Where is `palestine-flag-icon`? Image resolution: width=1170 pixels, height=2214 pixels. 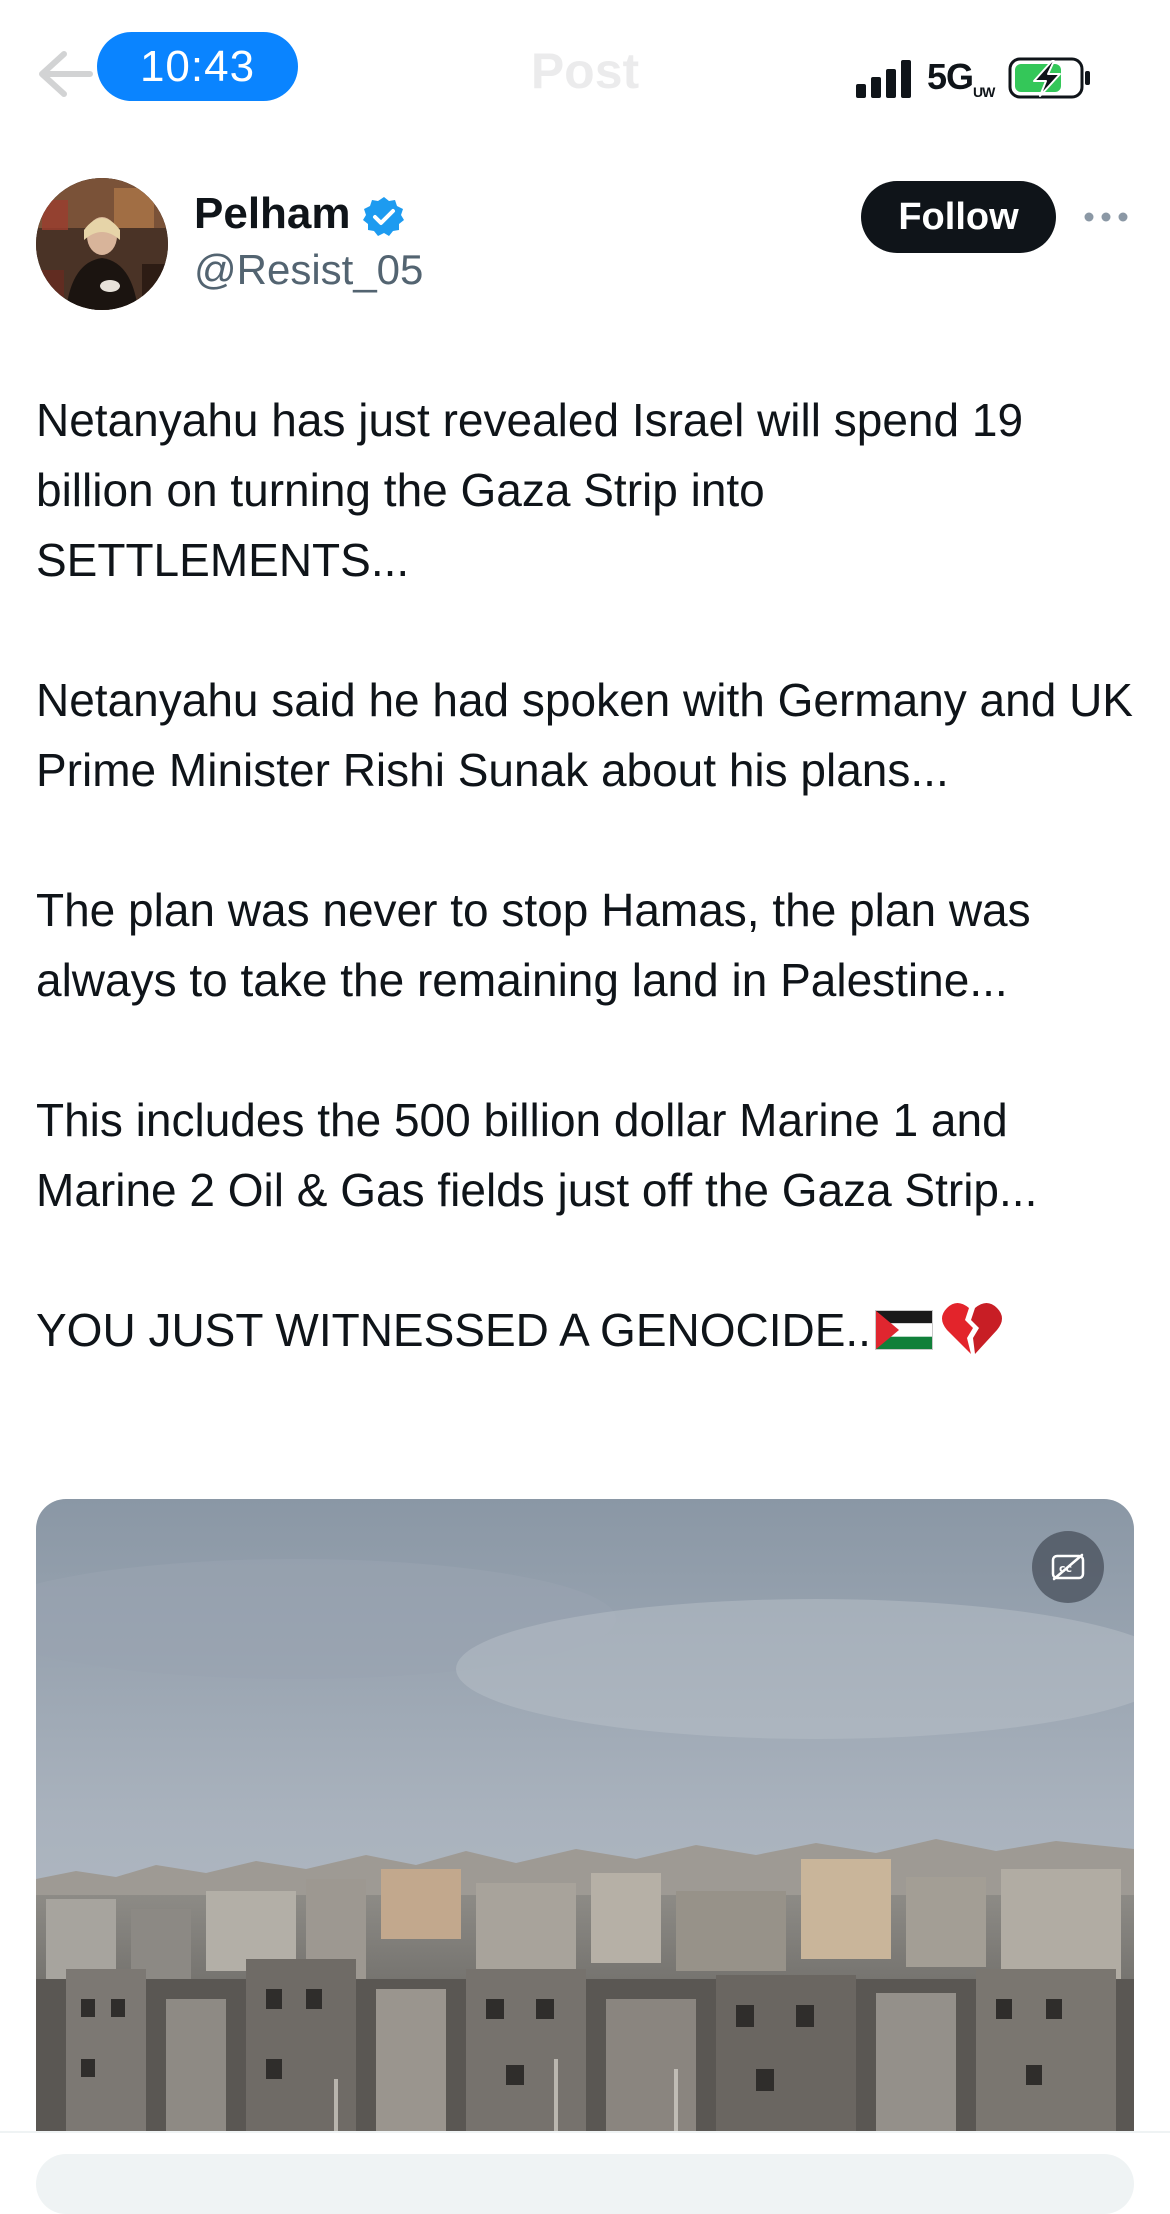 palestine-flag-icon is located at coordinates (903, 1330).